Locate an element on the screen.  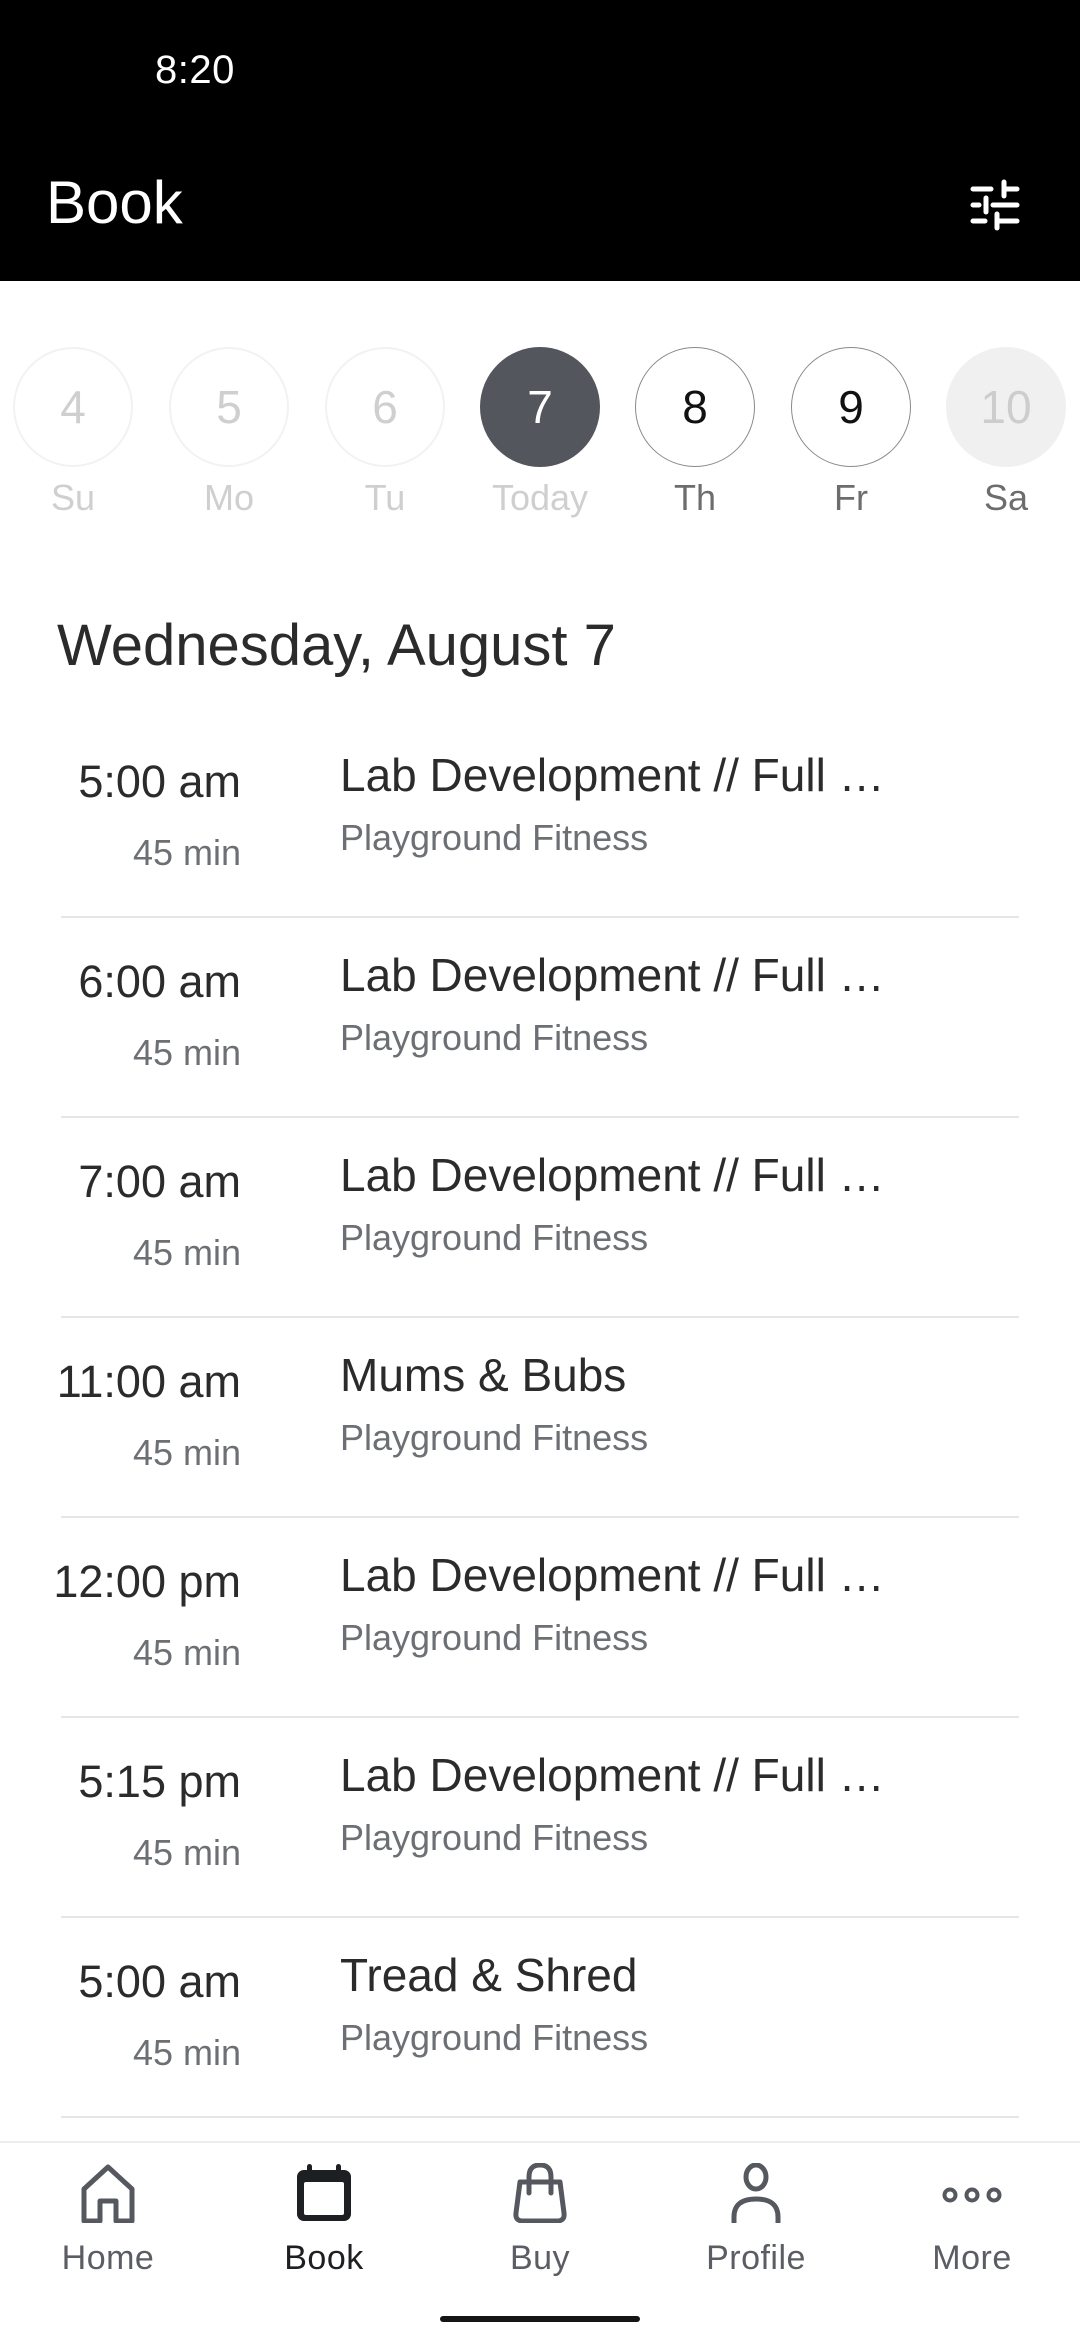
day-tu: 6 Tu is located at coordinates (385, 447).